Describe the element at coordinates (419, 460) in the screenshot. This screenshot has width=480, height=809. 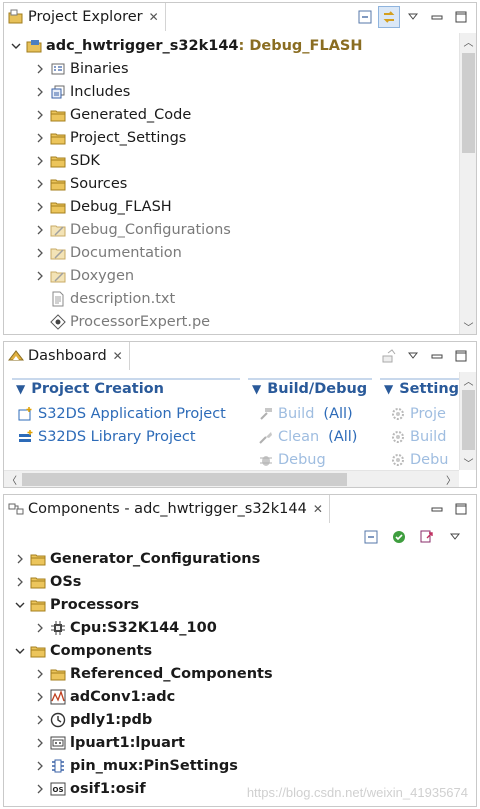
I see `settings-debug-link: Debu` at that location.